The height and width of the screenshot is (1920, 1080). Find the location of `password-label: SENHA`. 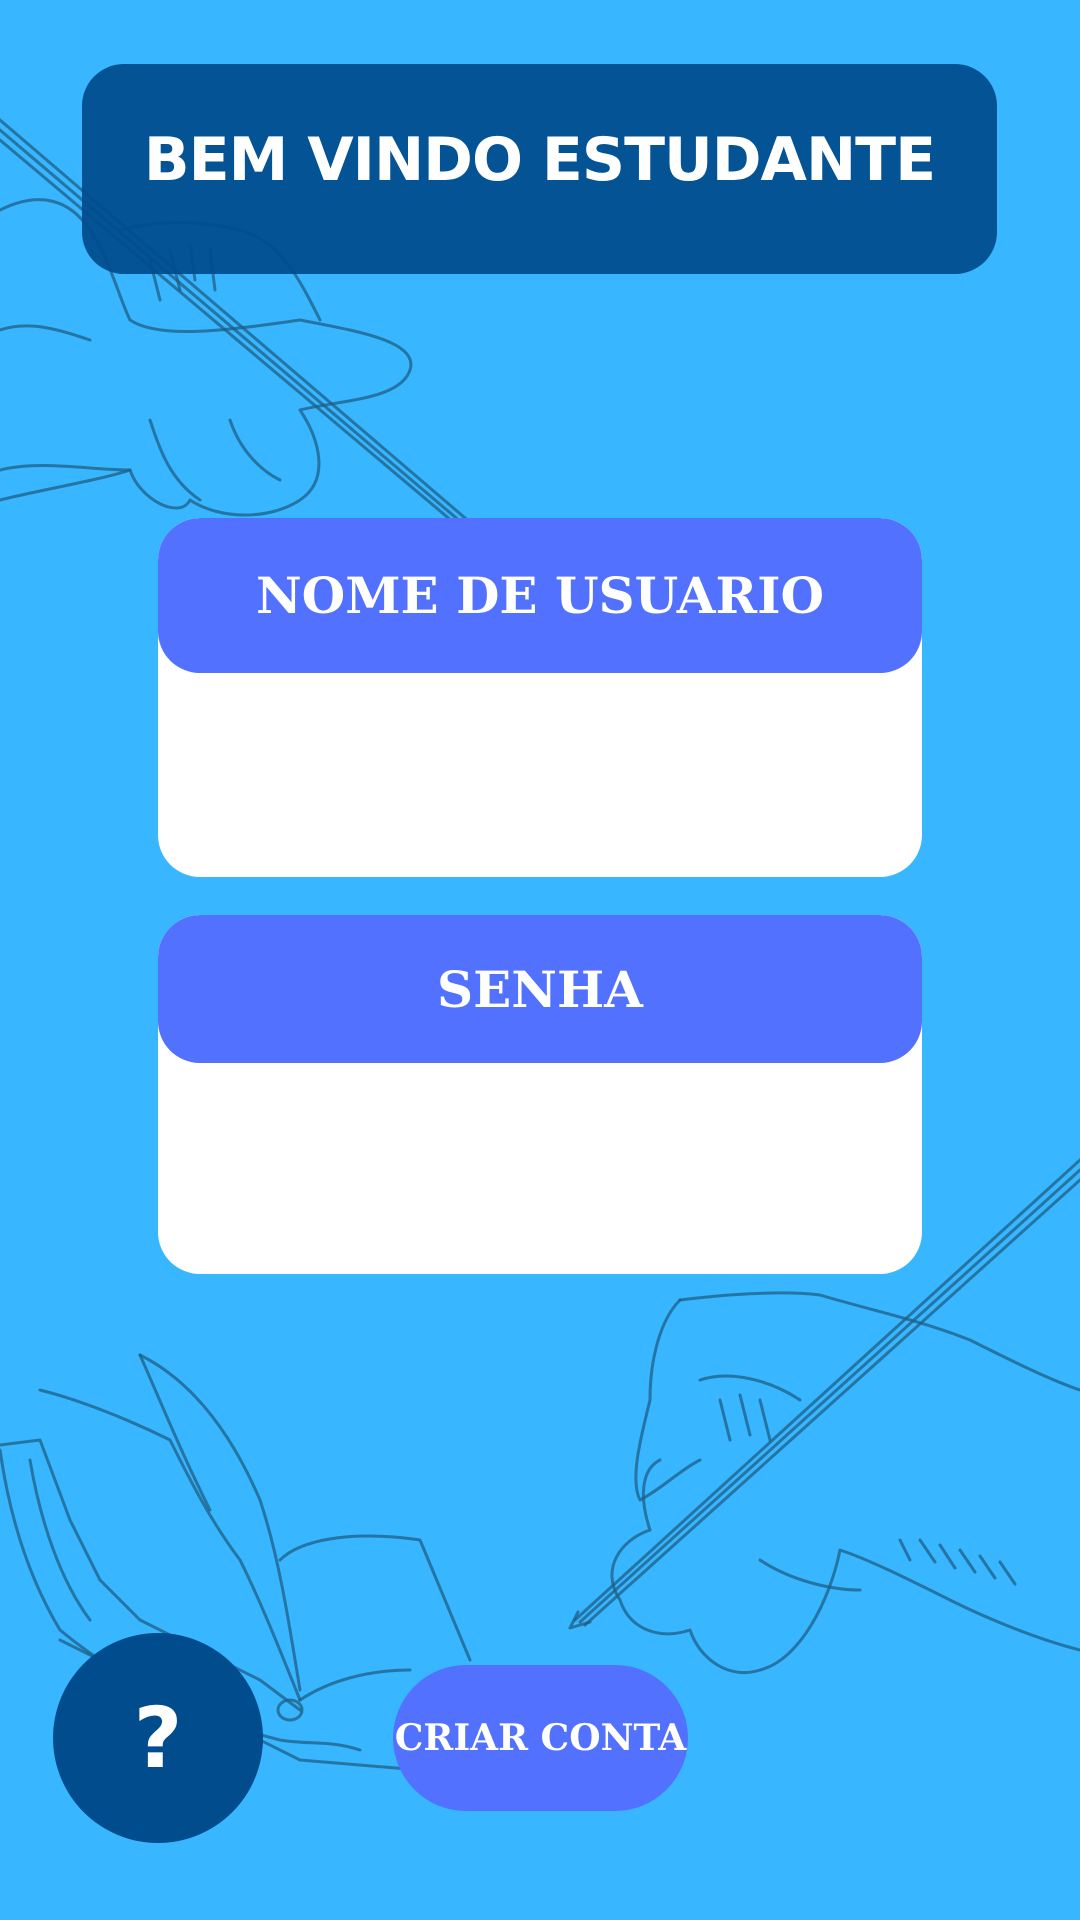

password-label: SENHA is located at coordinates (540, 989).